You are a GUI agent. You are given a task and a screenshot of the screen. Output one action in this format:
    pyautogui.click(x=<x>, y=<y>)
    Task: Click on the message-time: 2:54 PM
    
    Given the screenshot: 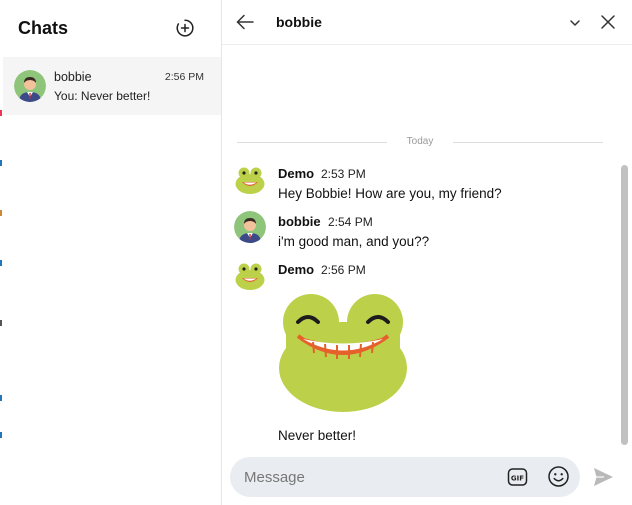 What is the action you would take?
    pyautogui.click(x=350, y=222)
    